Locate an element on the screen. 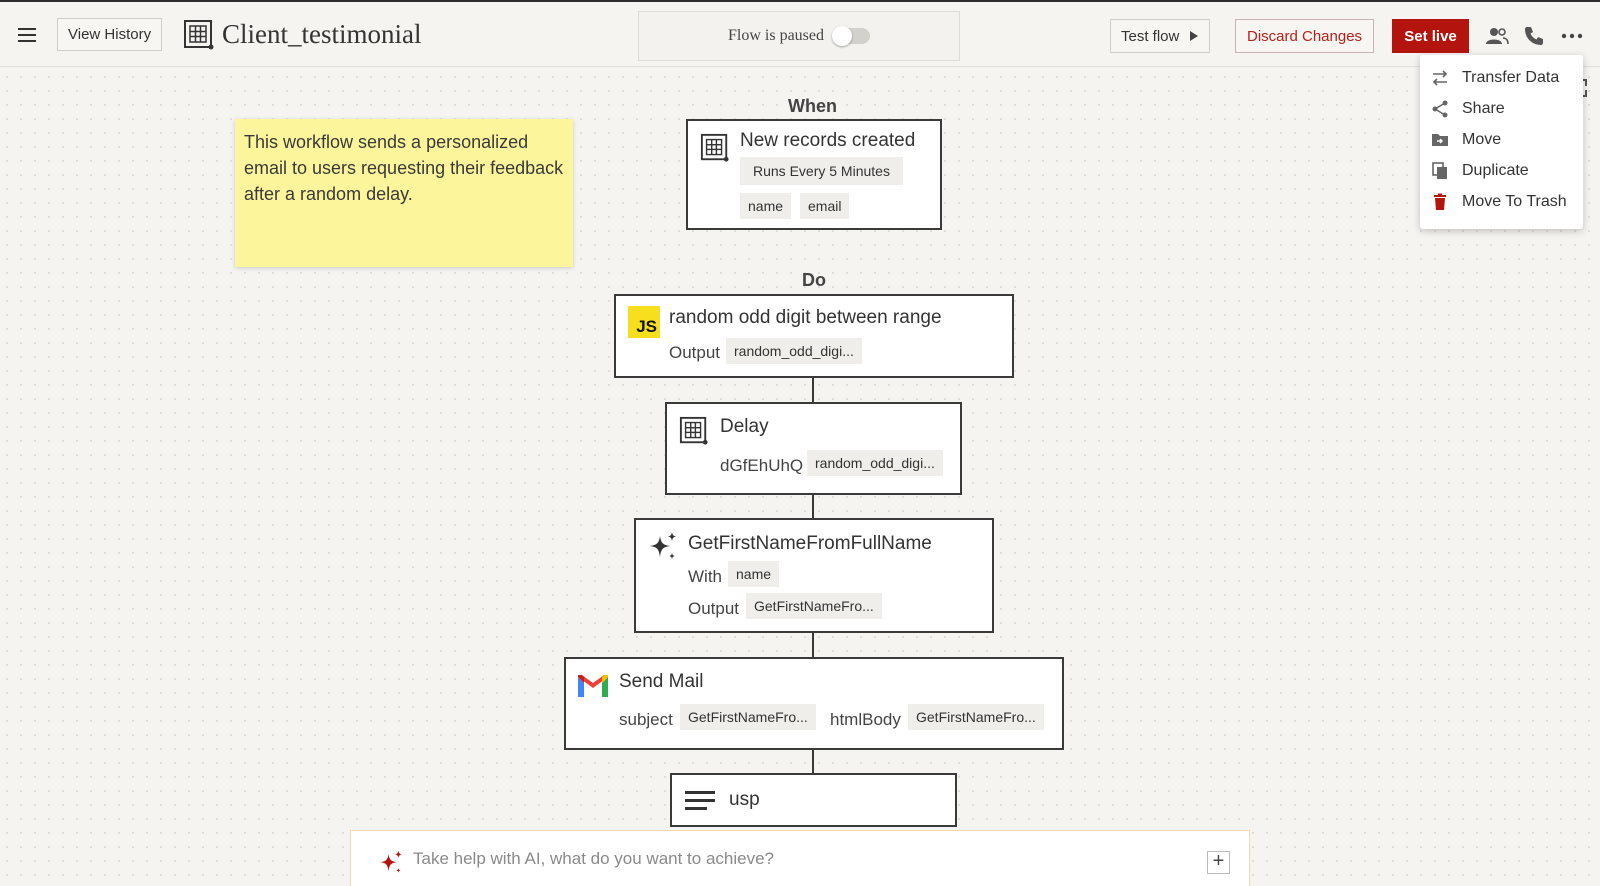 Image resolution: width=1600 pixels, height=886 pixels. test-flow-button: Test flow is located at coordinates (1160, 36).